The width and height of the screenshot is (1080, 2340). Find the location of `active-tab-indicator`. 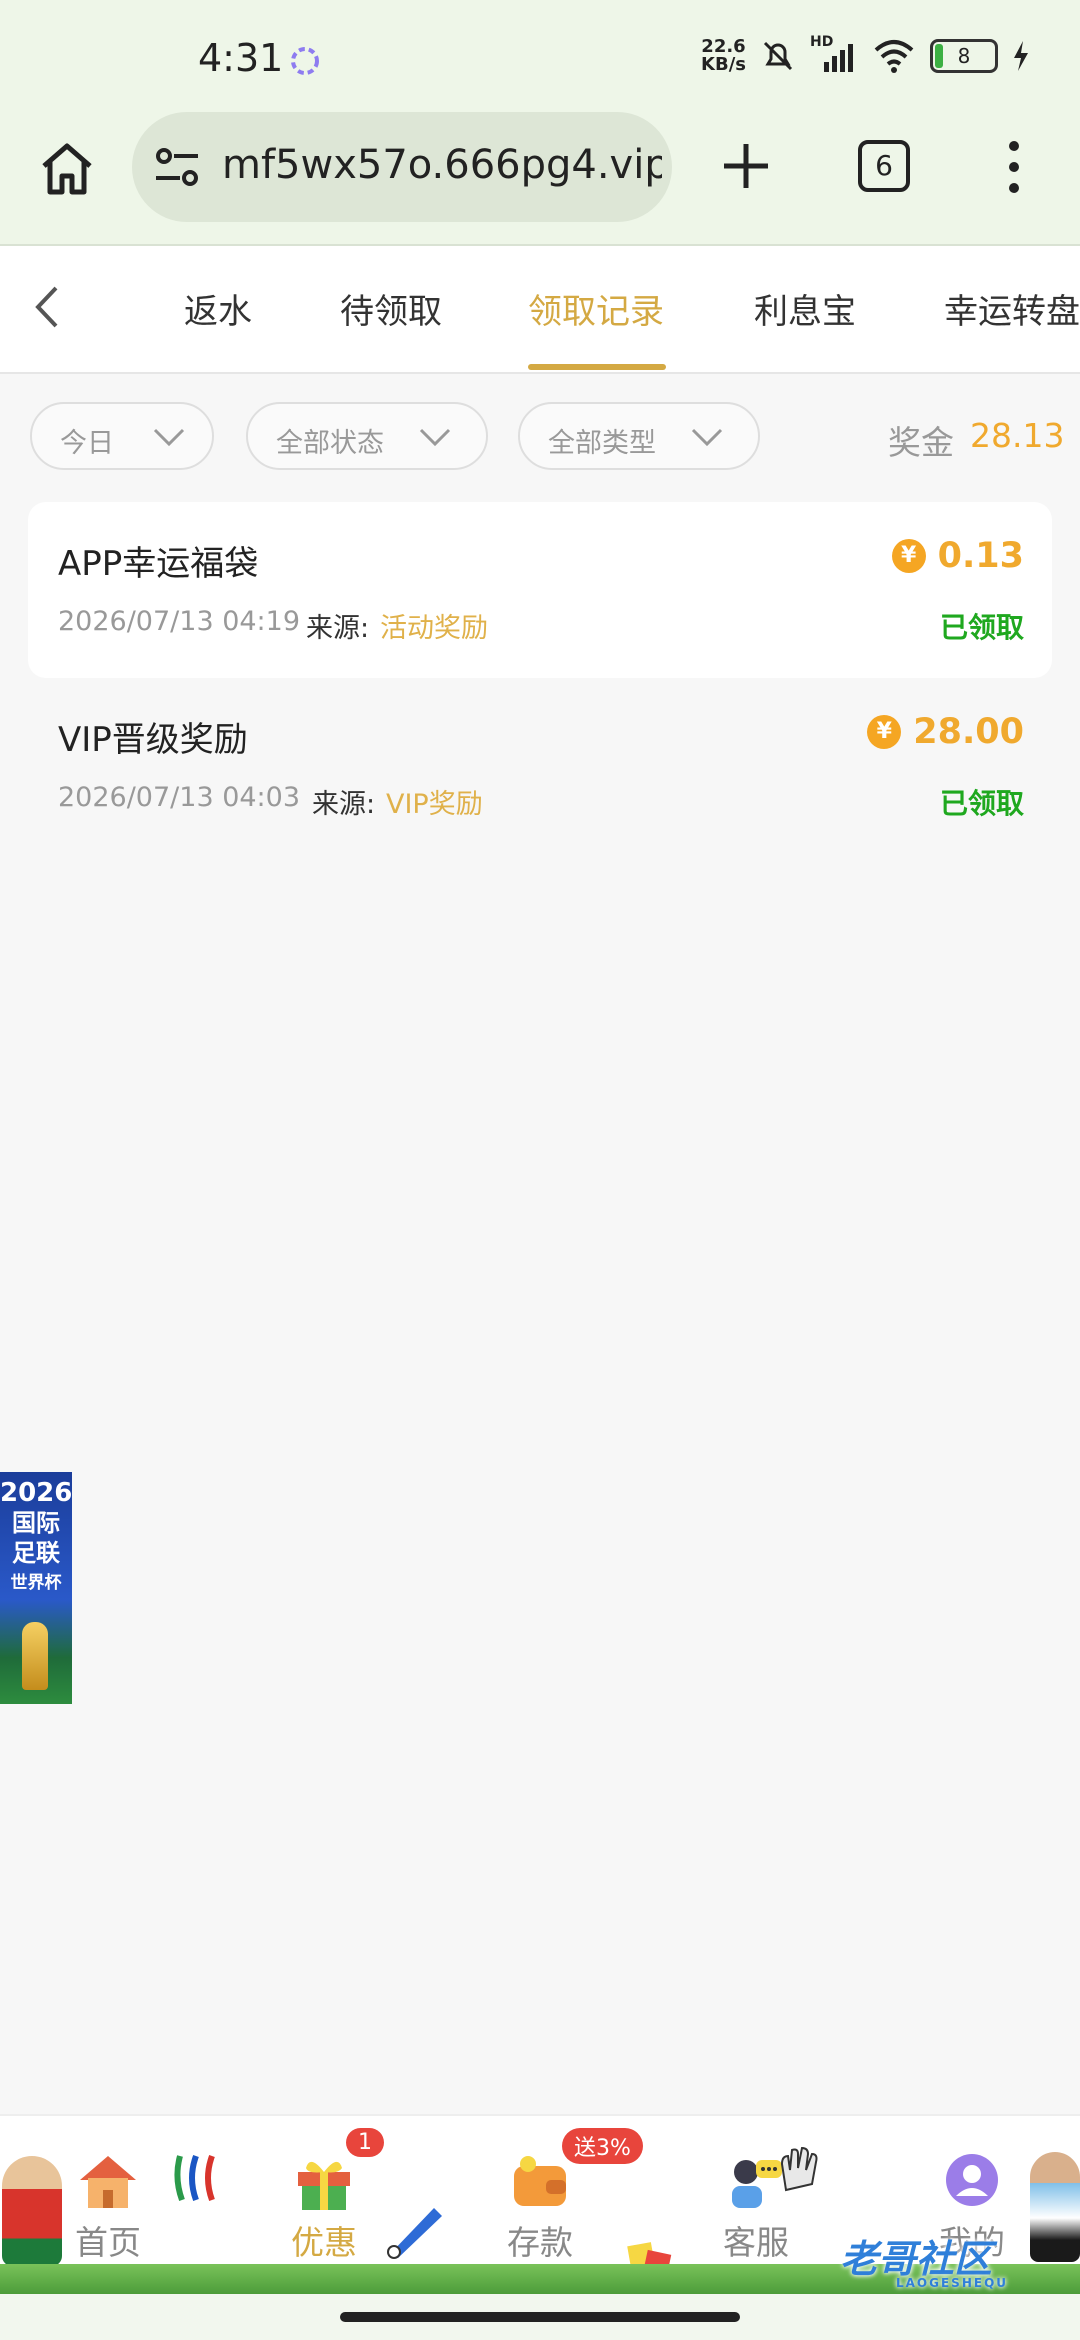

active-tab-indicator is located at coordinates (597, 367).